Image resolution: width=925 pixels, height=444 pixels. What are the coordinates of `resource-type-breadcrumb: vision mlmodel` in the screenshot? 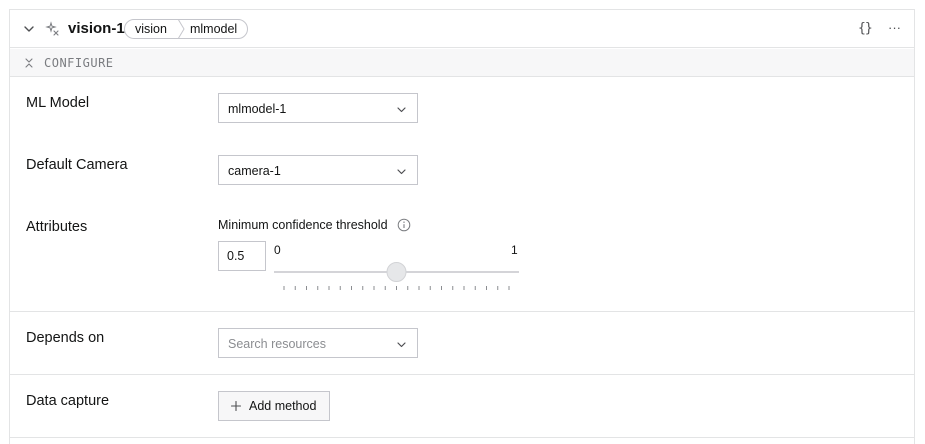 It's located at (186, 29).